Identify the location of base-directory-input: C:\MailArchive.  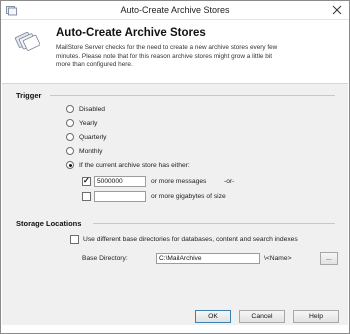
(208, 258).